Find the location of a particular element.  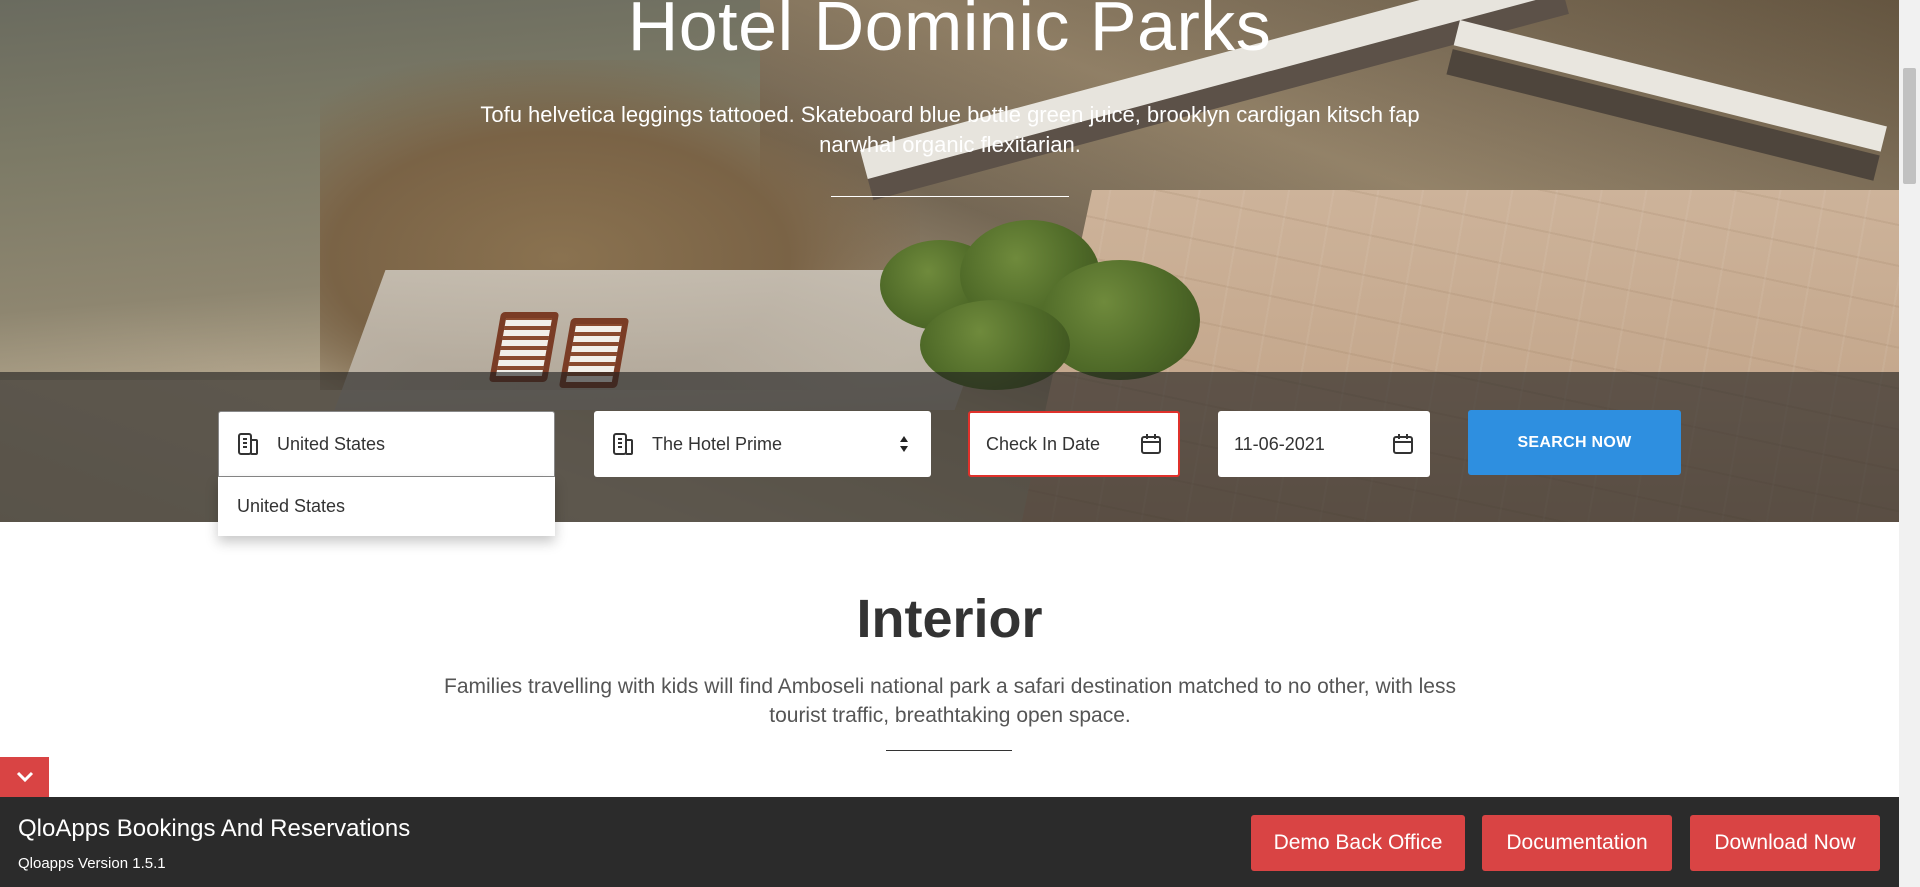

check-in-date-input: Check In Date is located at coordinates (1074, 444).